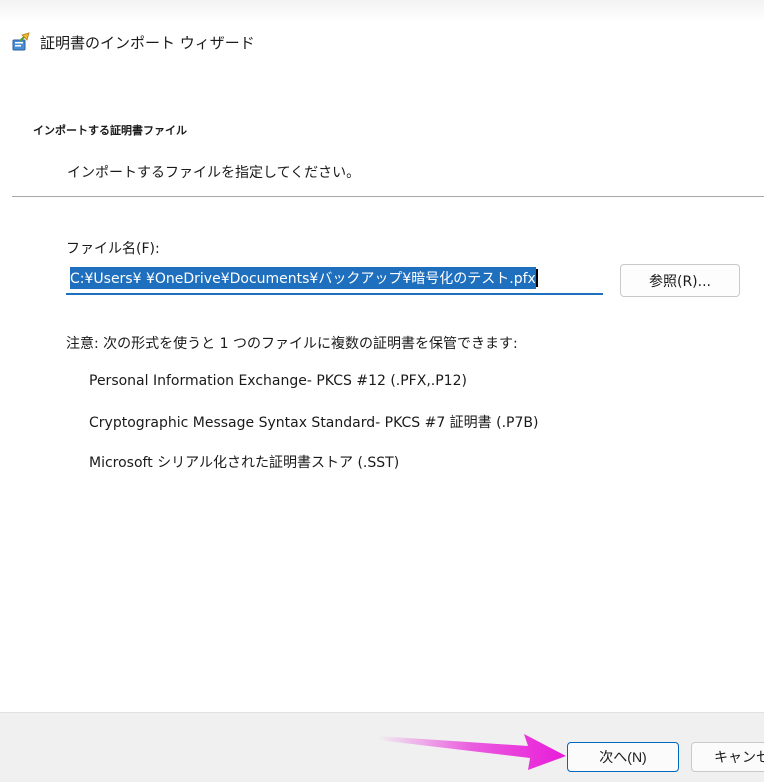 Image resolution: width=764 pixels, height=782 pixels. I want to click on next-button: 次へ(N), so click(623, 757).